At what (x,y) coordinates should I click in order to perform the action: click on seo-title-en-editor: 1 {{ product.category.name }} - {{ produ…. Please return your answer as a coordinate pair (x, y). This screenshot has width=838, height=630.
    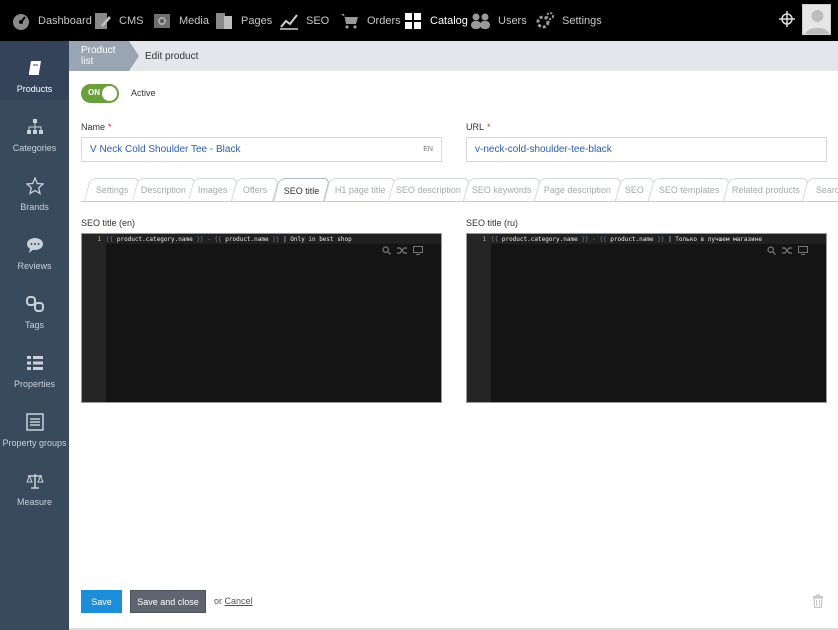
    Looking at the image, I should click on (261, 318).